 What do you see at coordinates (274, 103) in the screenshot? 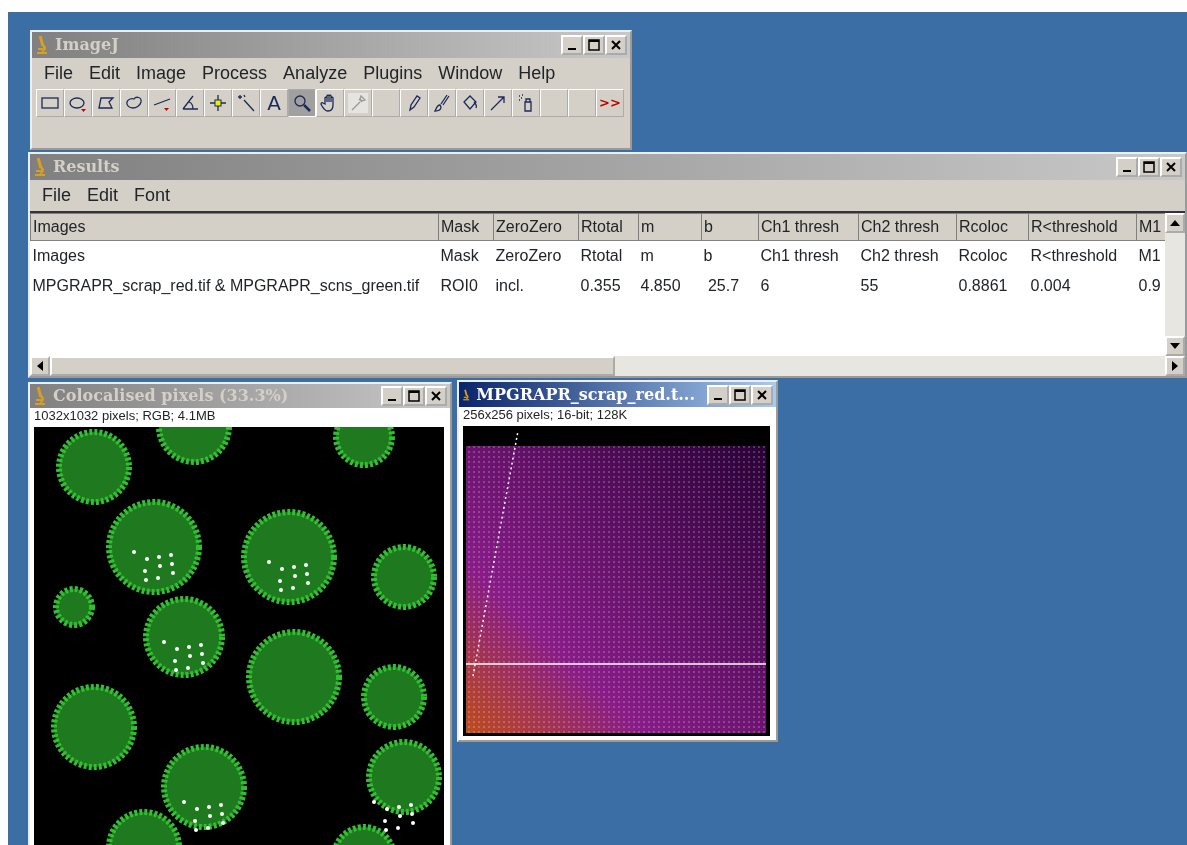
I see `tool-button: A` at bounding box center [274, 103].